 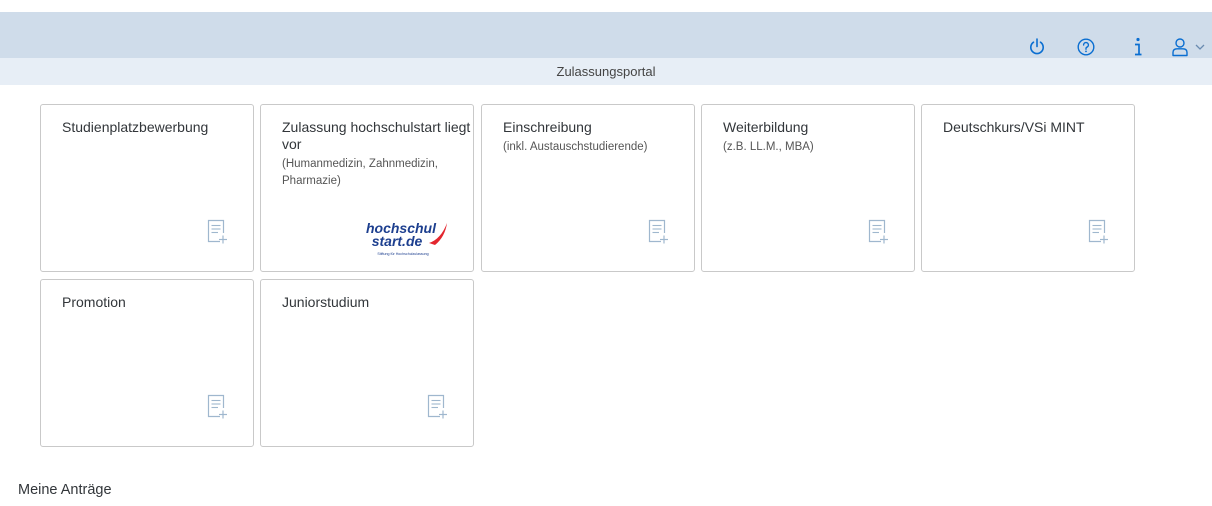 I want to click on tile-title: Deutschkurs/VSi MINT, so click(x=1014, y=127).